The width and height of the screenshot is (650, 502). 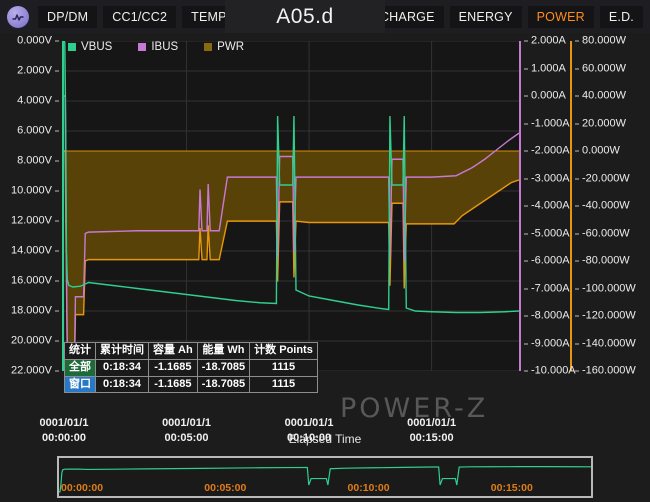 What do you see at coordinates (550, 288) in the screenshot?
I see `ibus-tick-label: -7.000A` at bounding box center [550, 288].